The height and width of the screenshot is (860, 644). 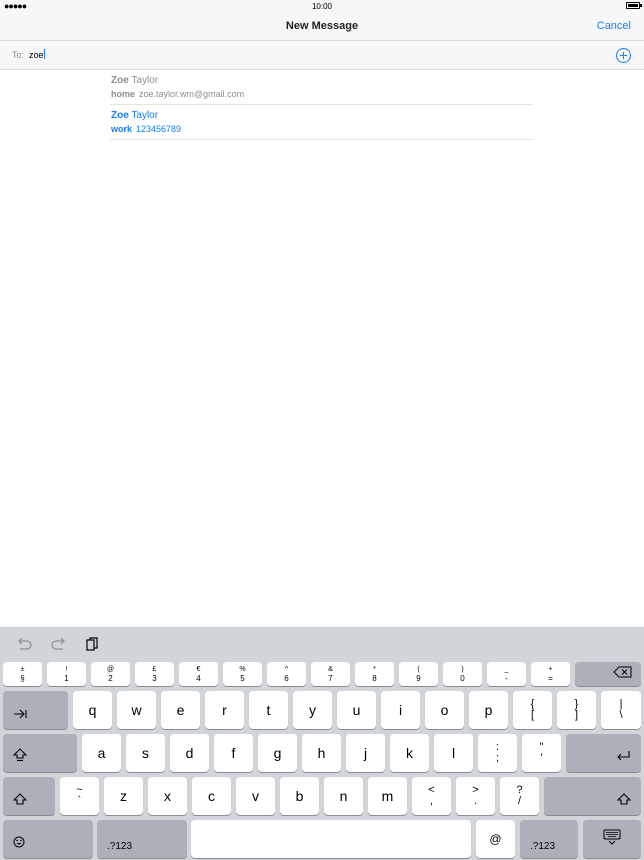 What do you see at coordinates (224, 710) in the screenshot?
I see `key-r: r` at bounding box center [224, 710].